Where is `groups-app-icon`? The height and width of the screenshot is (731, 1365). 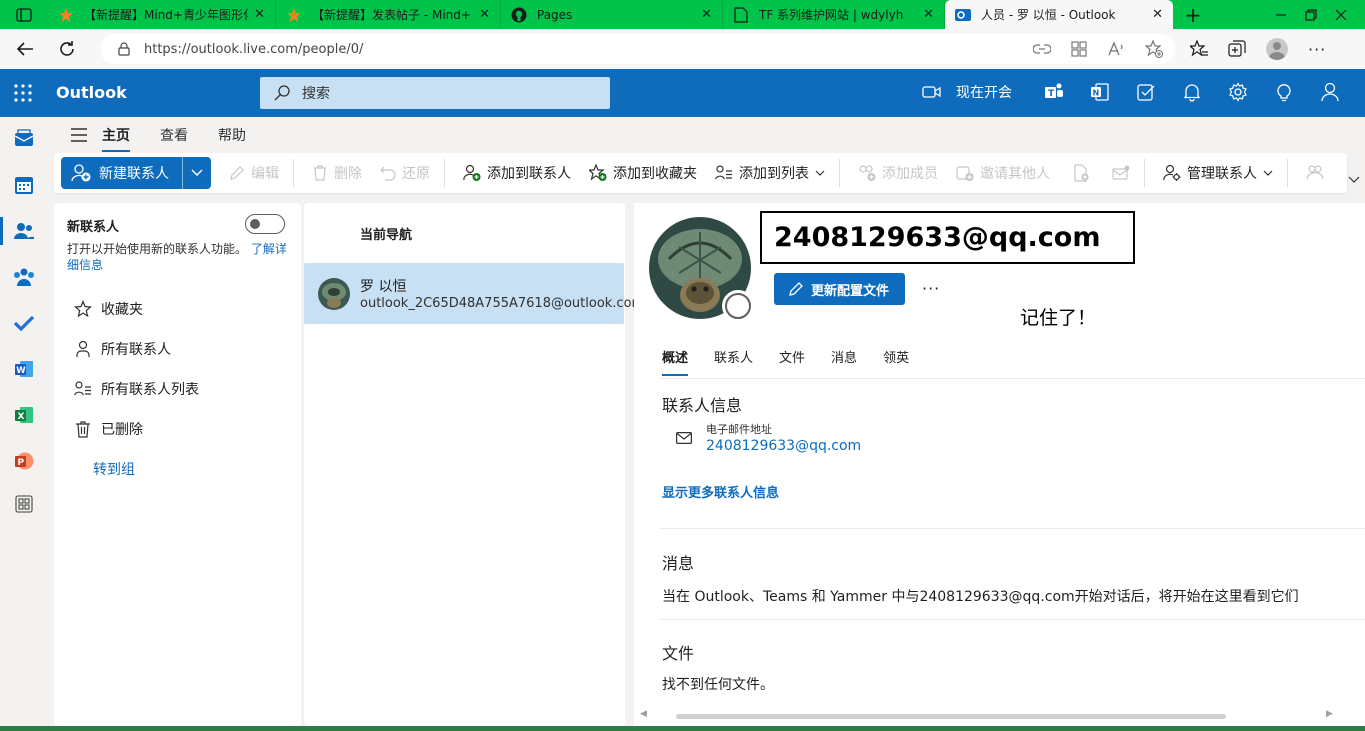
groups-app-icon is located at coordinates (24, 277).